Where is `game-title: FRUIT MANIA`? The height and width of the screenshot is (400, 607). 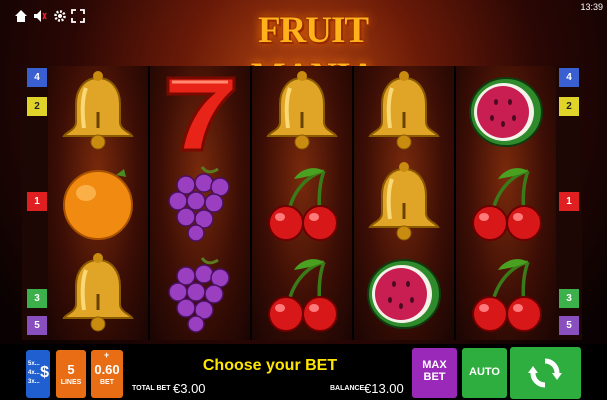 game-title: FRUIT MANIA is located at coordinates (313, 53).